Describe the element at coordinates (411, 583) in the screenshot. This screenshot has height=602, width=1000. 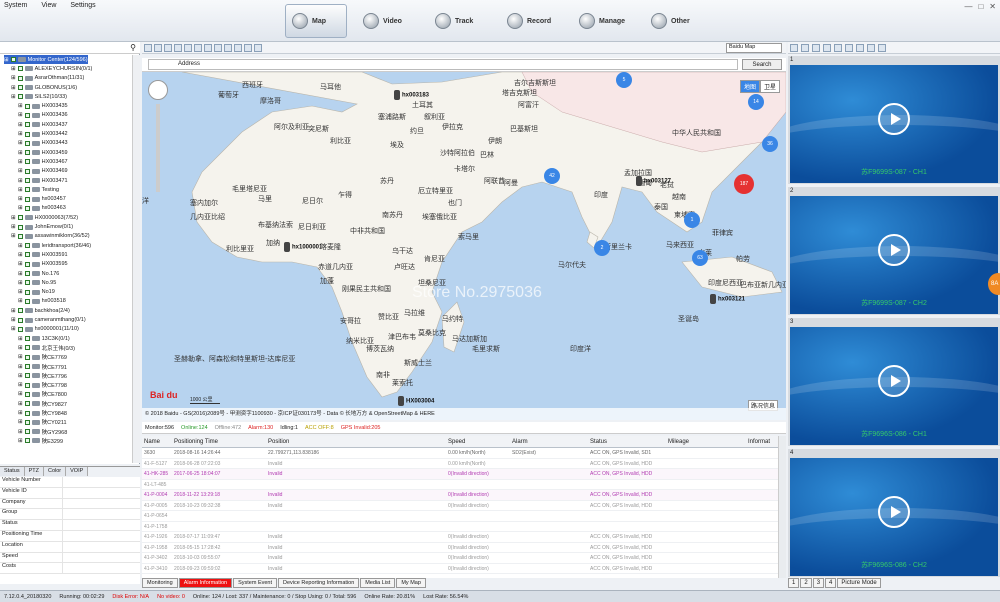
I see `bottom-tab: My Map` at that location.